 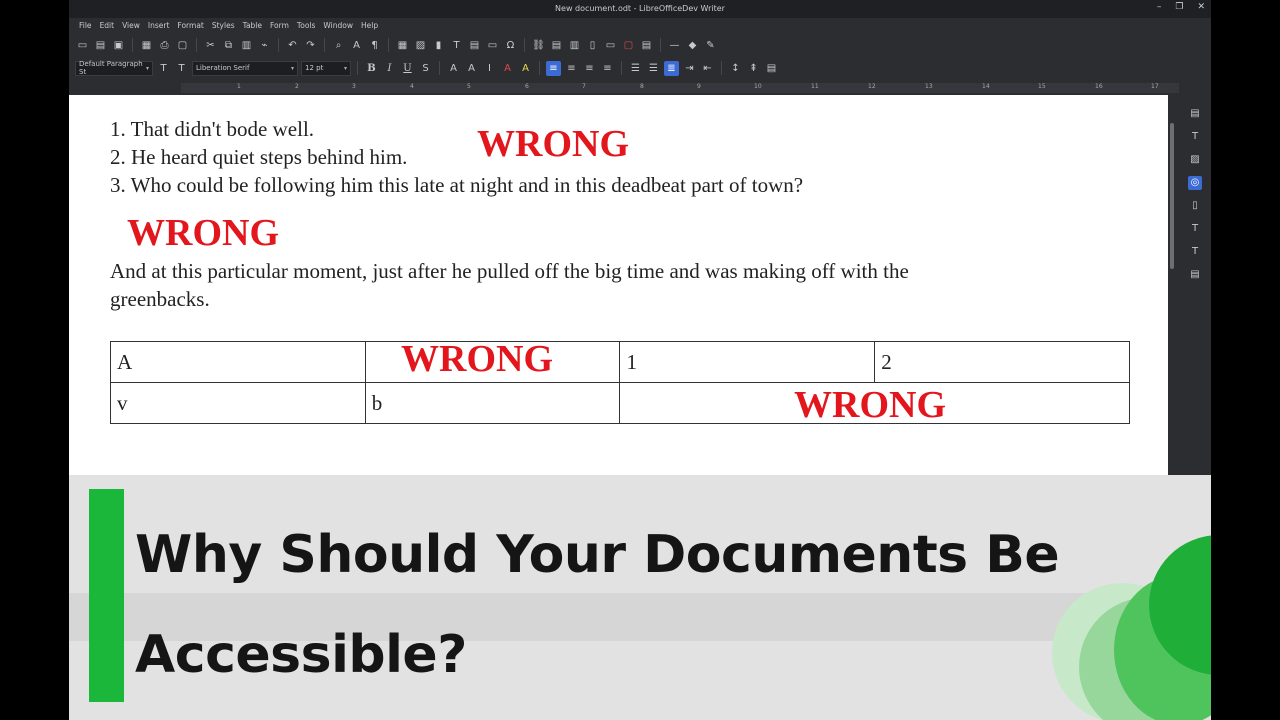 What do you see at coordinates (245, 68) in the screenshot?
I see `font-name-combo: Liberation Serif ▾` at bounding box center [245, 68].